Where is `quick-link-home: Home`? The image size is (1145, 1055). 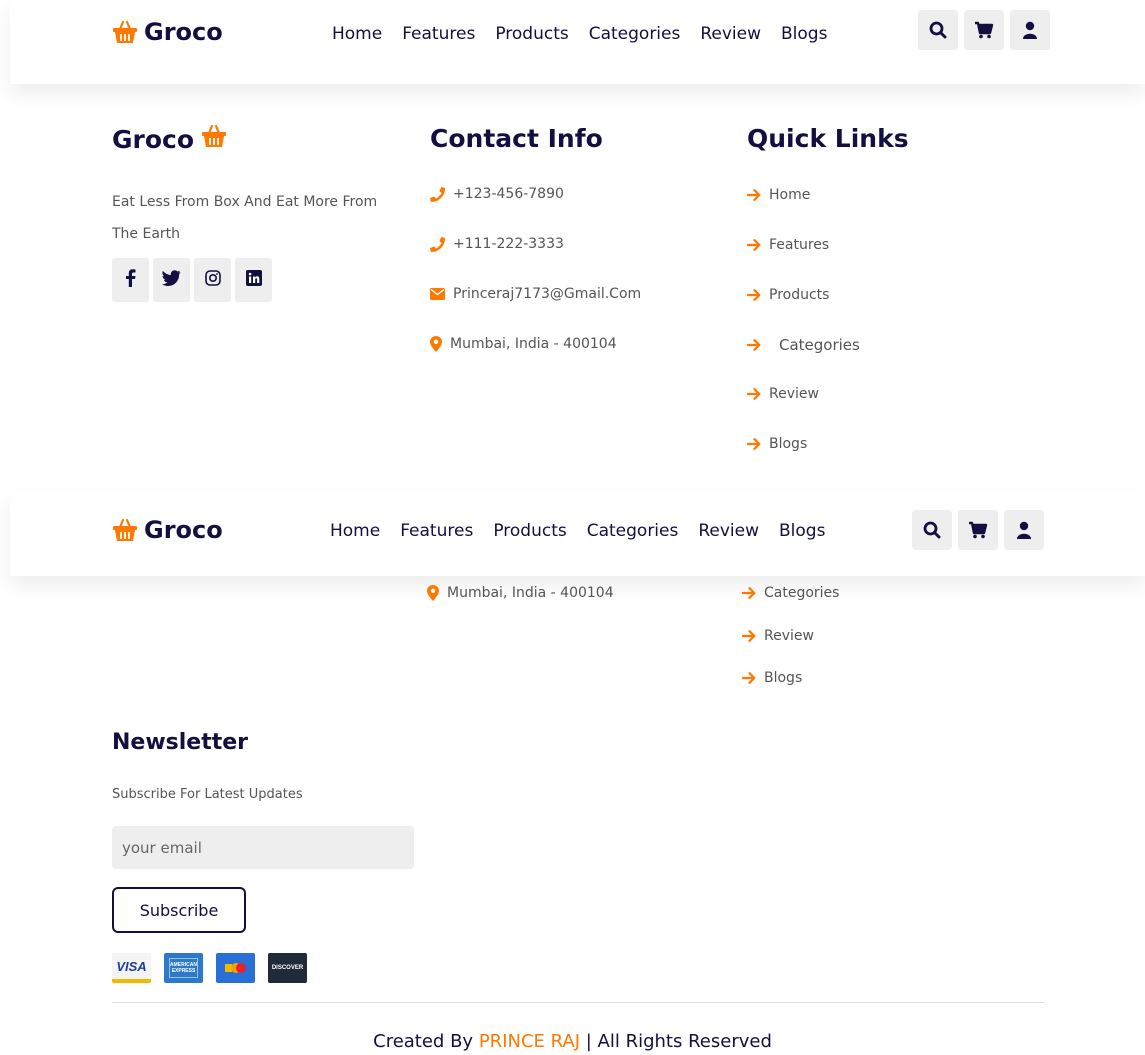 quick-link-home: Home is located at coordinates (778, 195).